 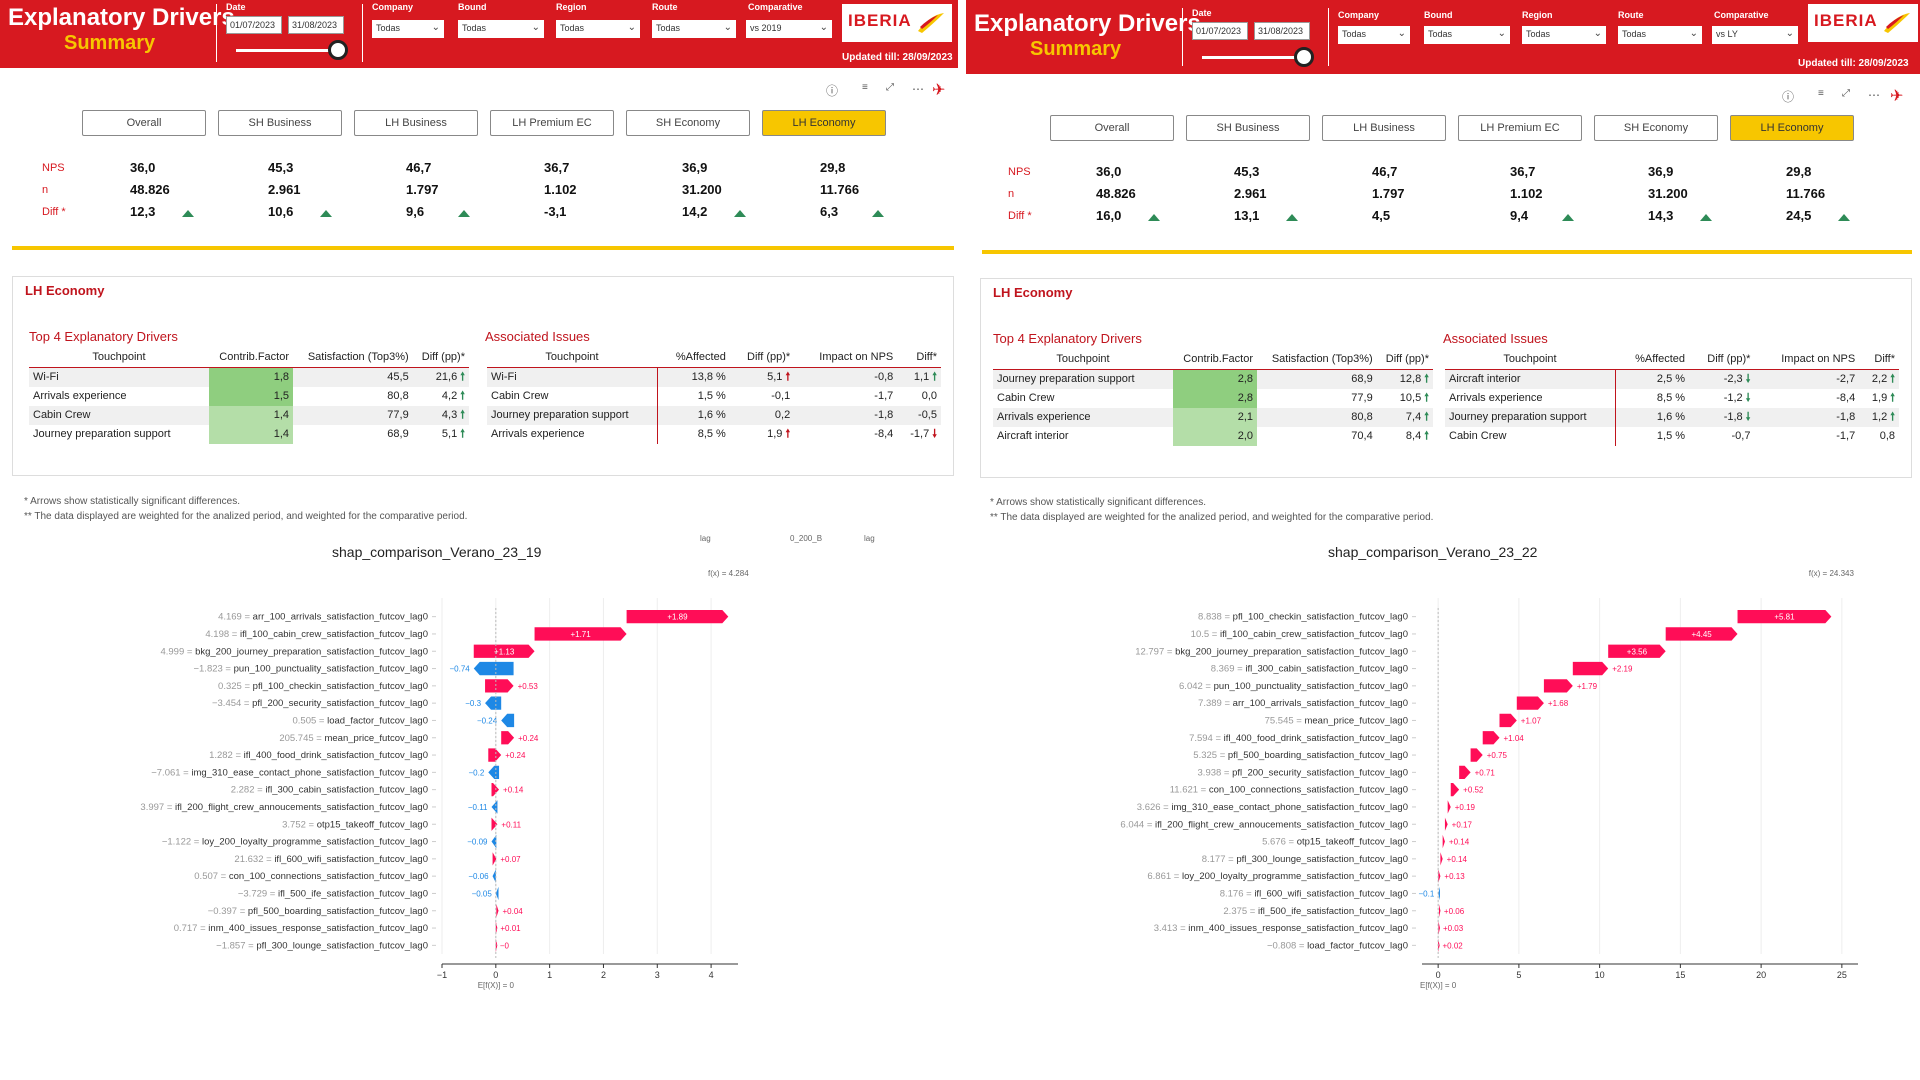 I want to click on kpi-value: 11.766, so click(x=840, y=189).